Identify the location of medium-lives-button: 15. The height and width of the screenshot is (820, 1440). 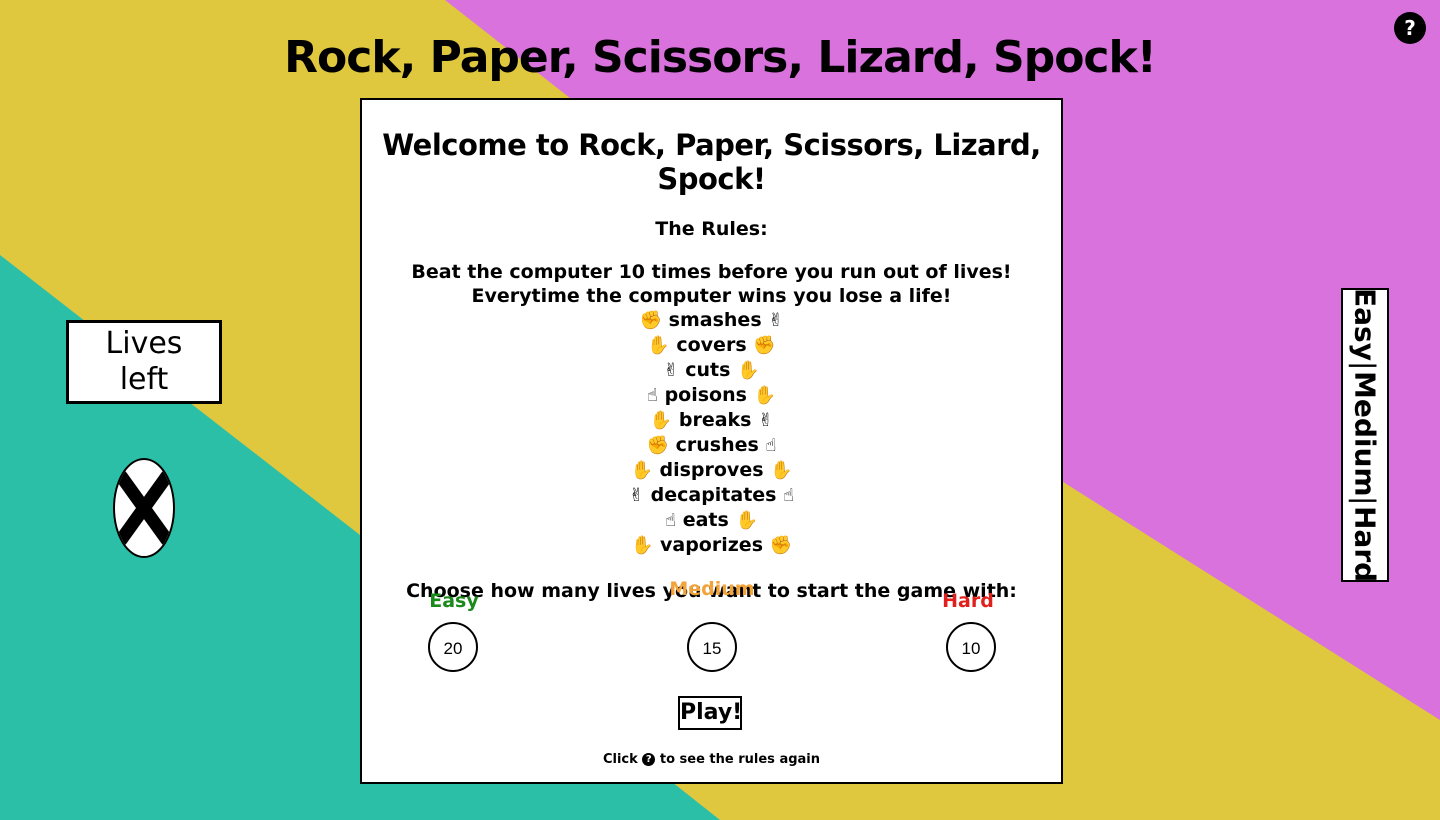
(712, 647).